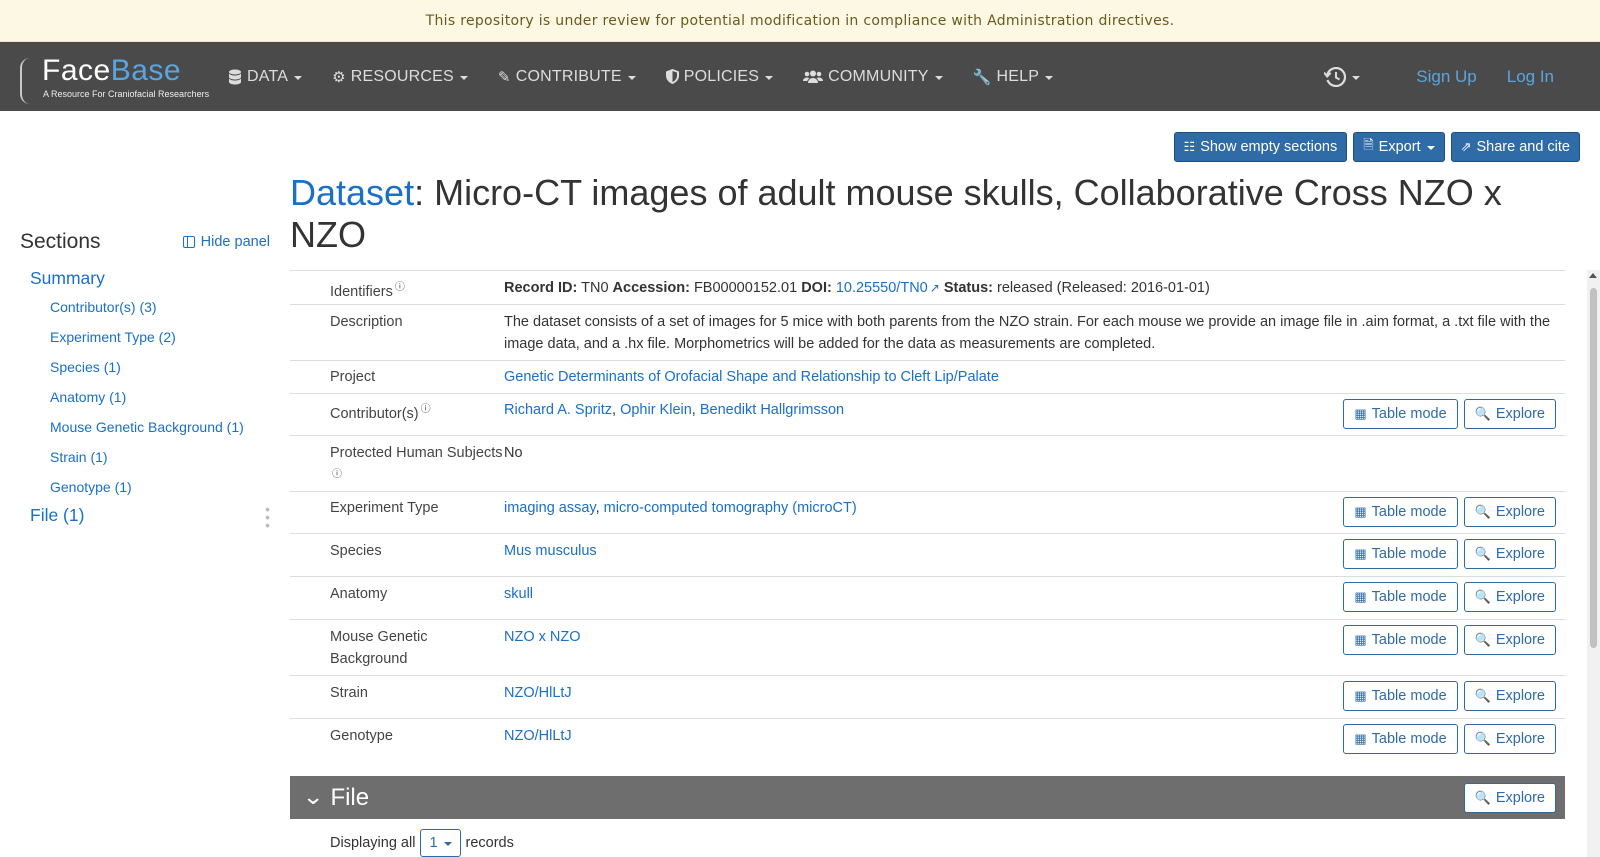 This screenshot has width=1600, height=857. I want to click on scroll-up-arrow-icon, so click(1593, 275).